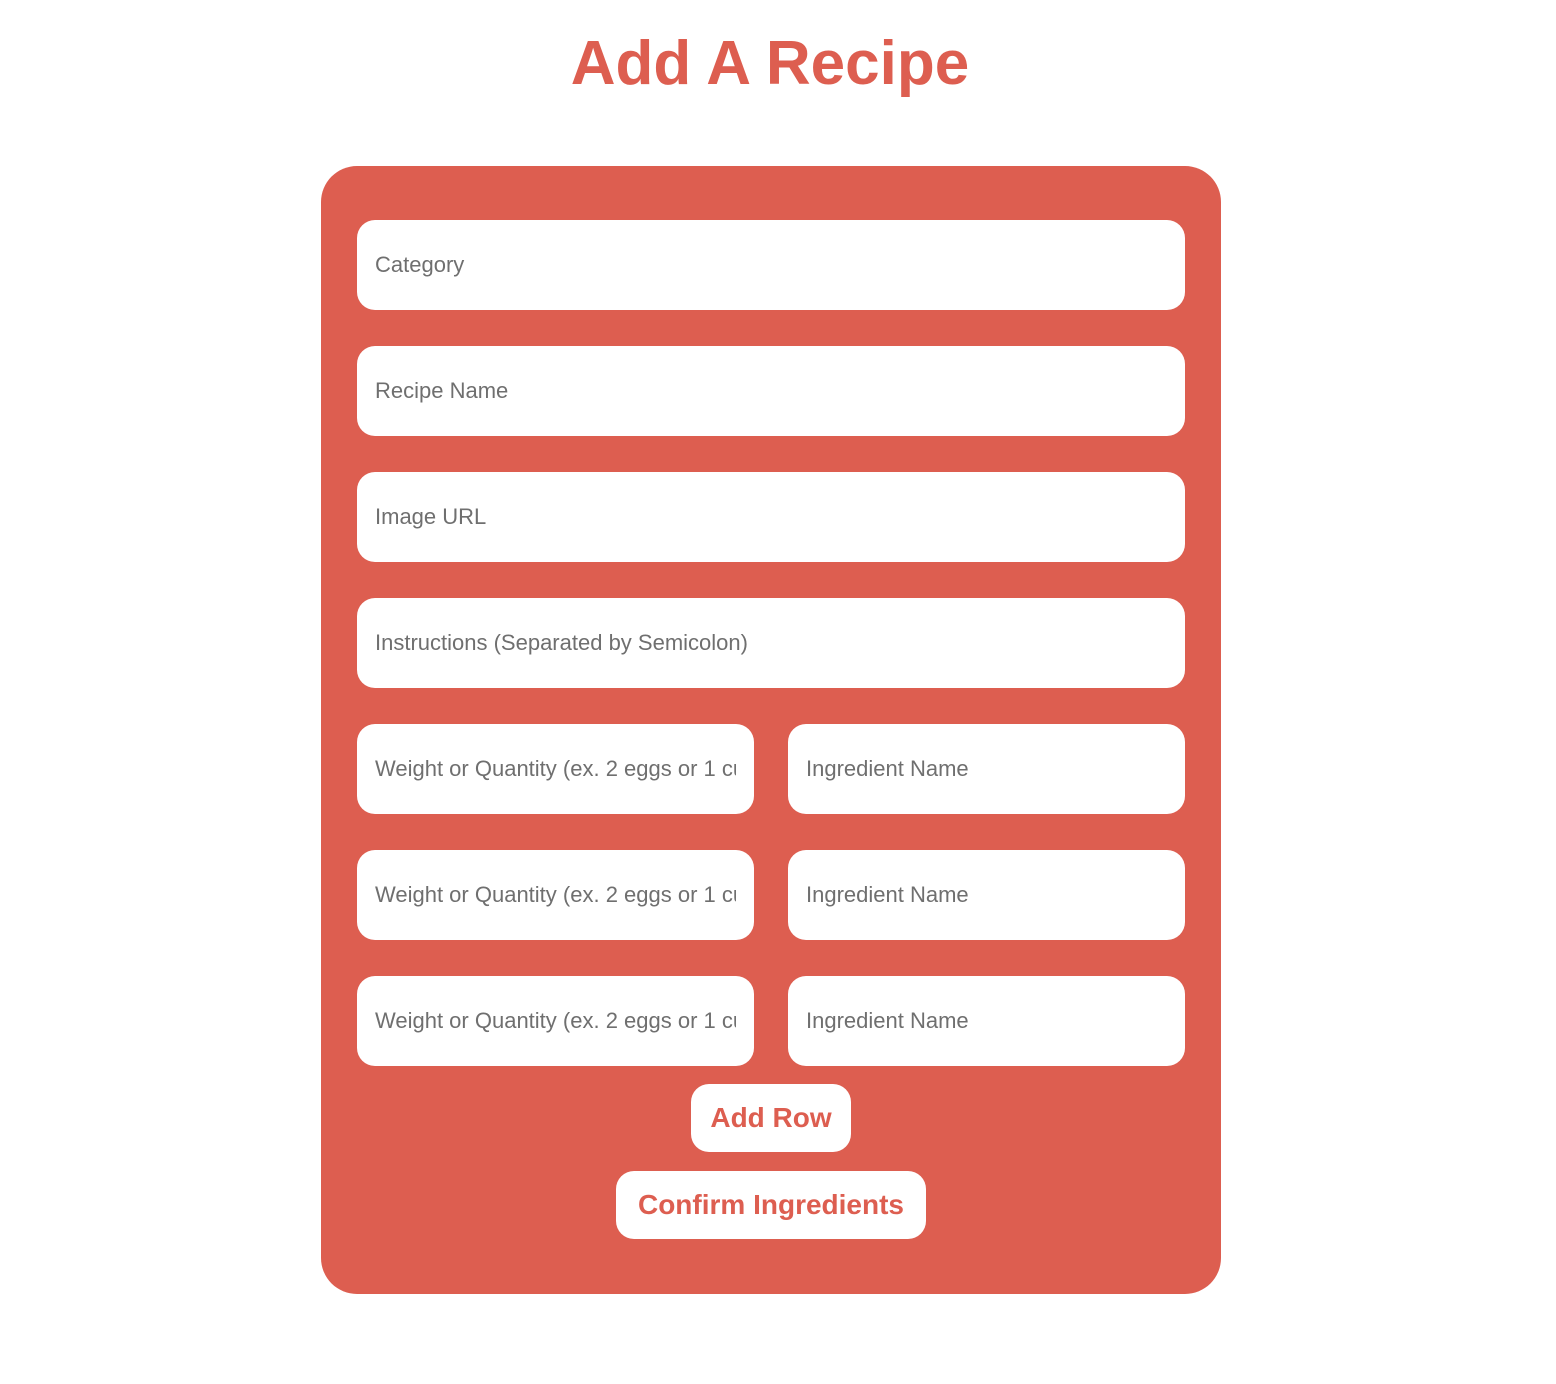 This screenshot has width=1556, height=1384. I want to click on image-url-input, so click(771, 517).